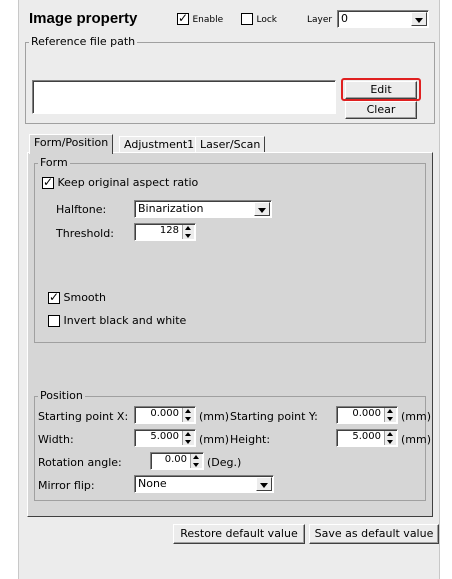 This screenshot has width=452, height=579. What do you see at coordinates (374, 534) in the screenshot?
I see `save-default-button: Save as default value` at bounding box center [374, 534].